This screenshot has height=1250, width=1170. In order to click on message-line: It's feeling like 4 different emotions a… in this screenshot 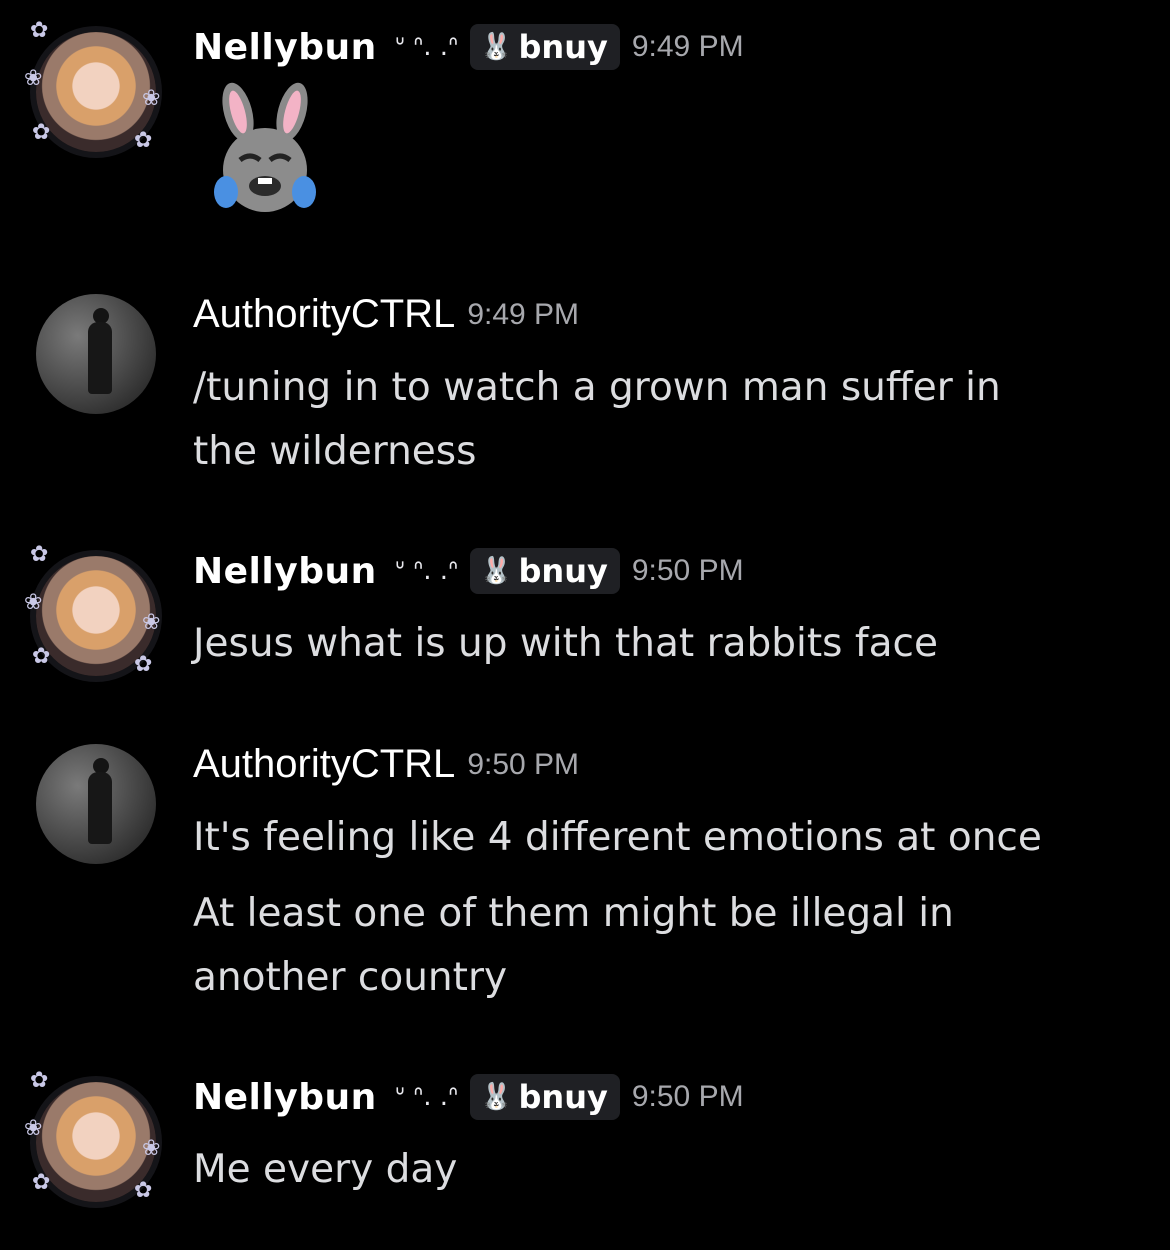, I will do `click(617, 837)`.